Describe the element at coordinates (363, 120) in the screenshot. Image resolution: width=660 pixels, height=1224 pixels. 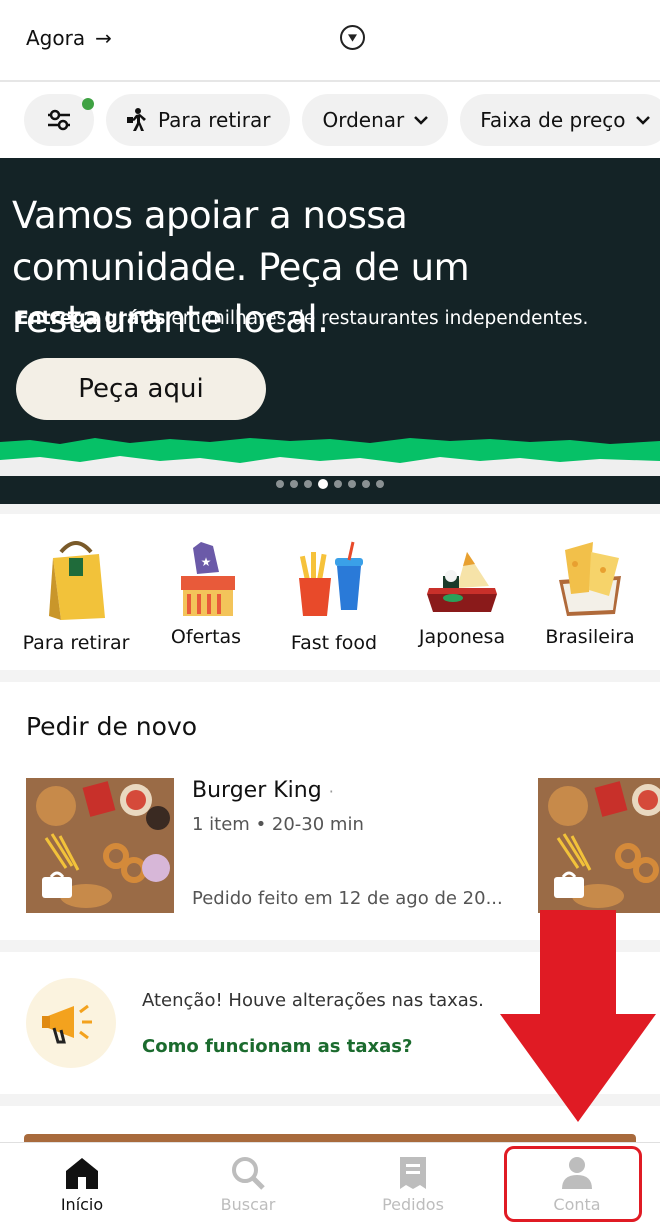
I see `filter-sort-label: Ordenar` at that location.